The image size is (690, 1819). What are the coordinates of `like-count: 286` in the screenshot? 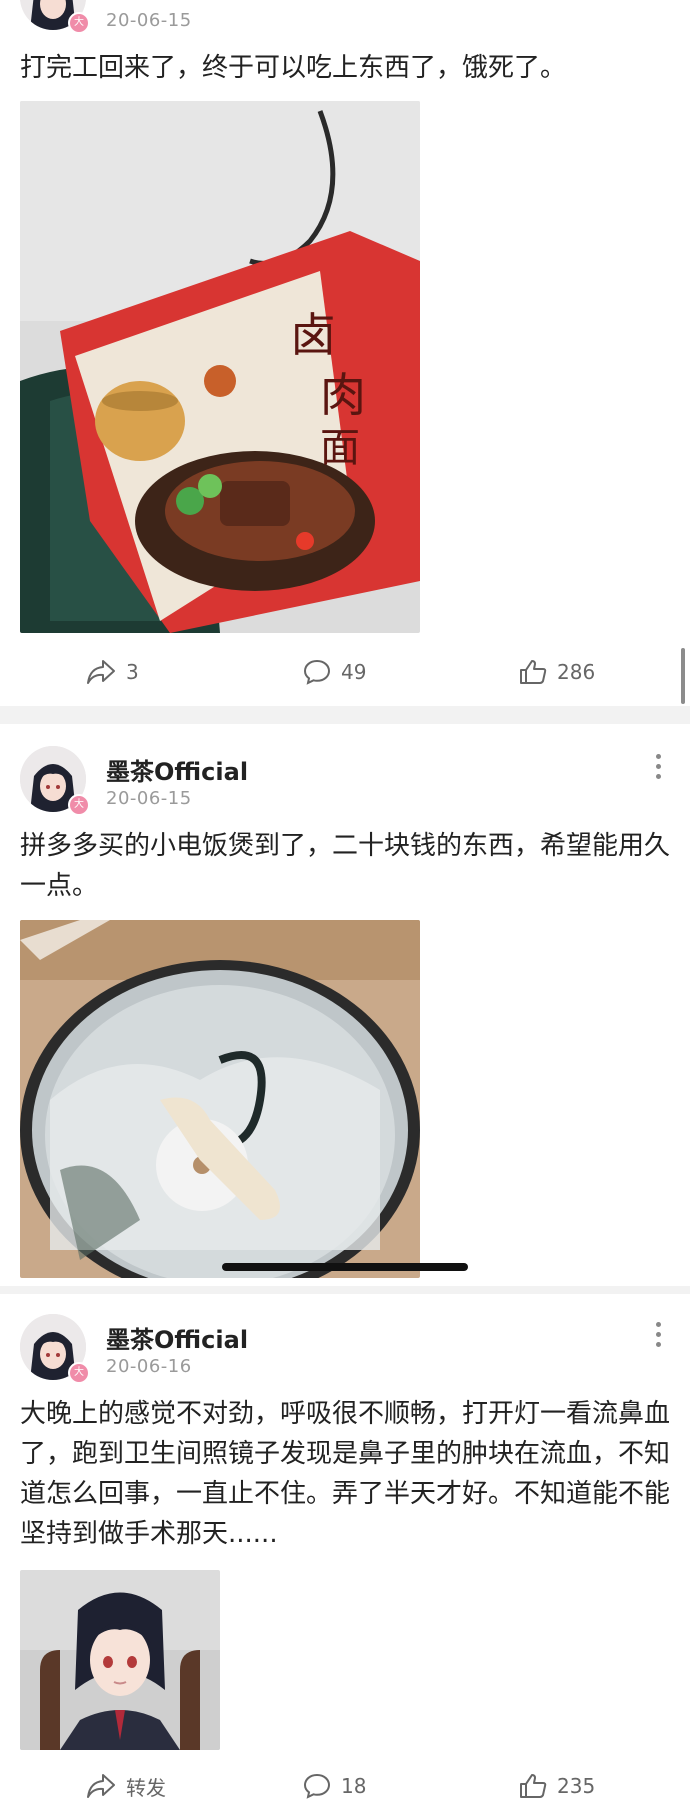 It's located at (576, 672).